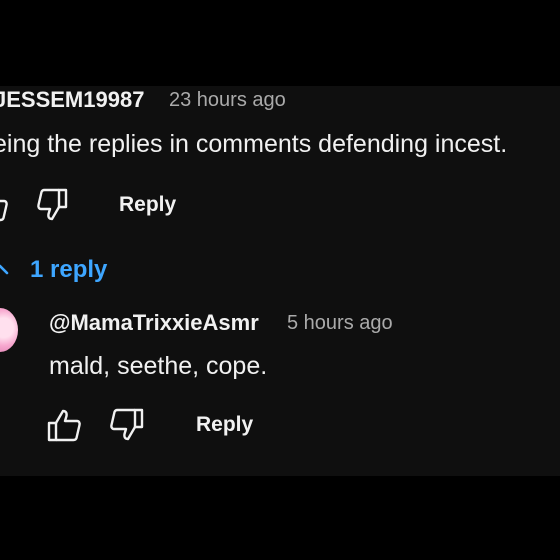 Image resolution: width=560 pixels, height=560 pixels. Describe the element at coordinates (224, 425) in the screenshot. I see `reply-reply-button: Reply` at that location.